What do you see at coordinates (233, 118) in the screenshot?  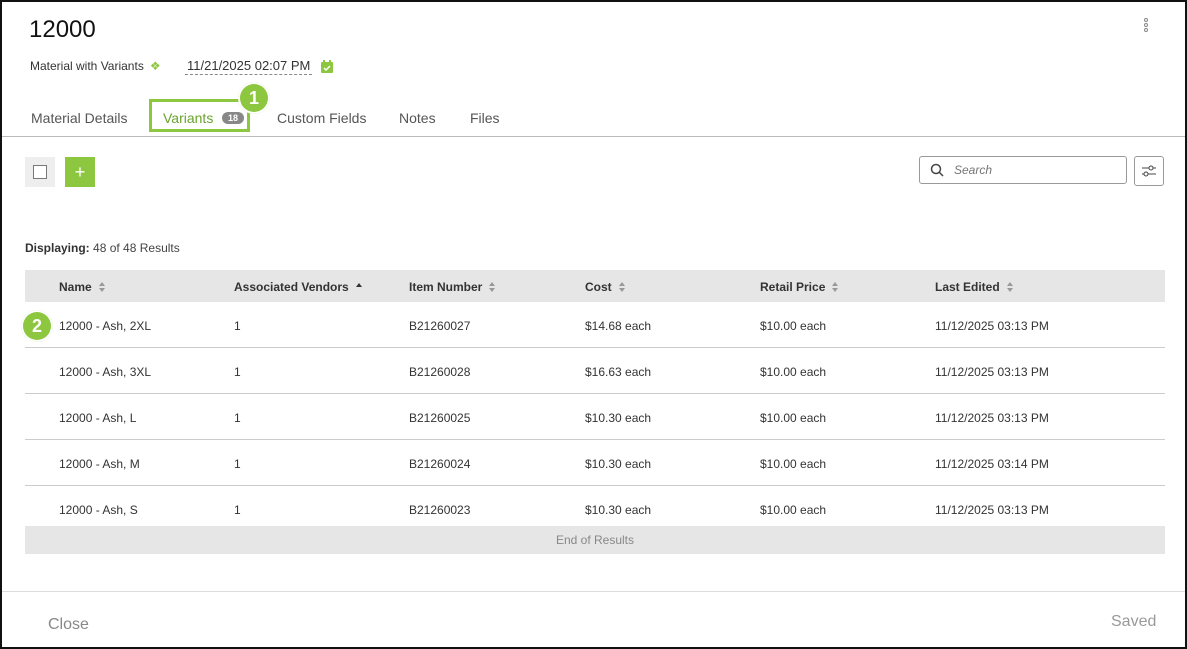 I see `variants-count-badge: 18` at bounding box center [233, 118].